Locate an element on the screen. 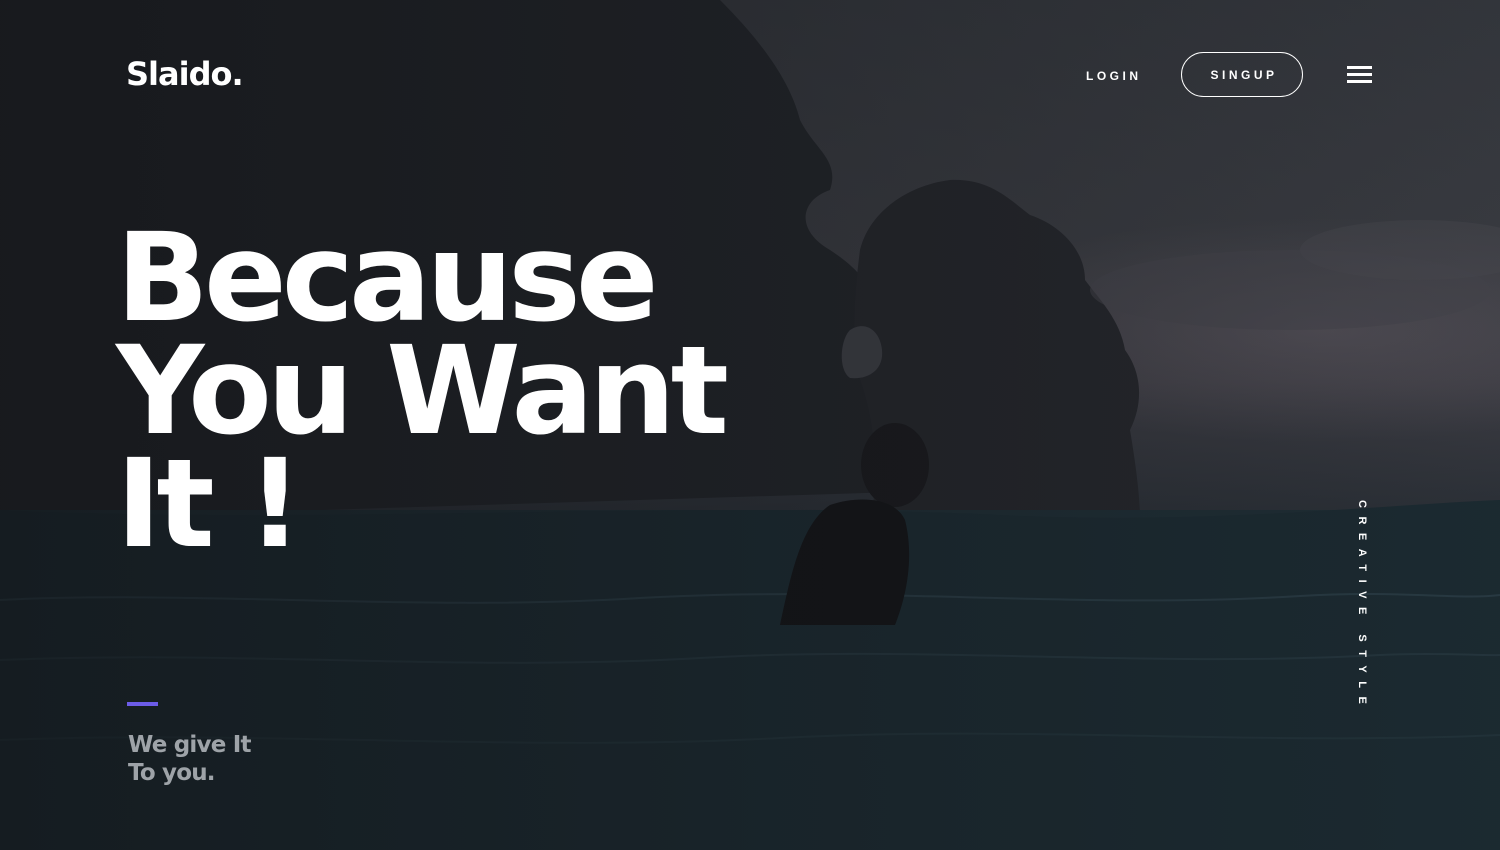 The image size is (1500, 850). brand-logo: Slaido. is located at coordinates (185, 74).